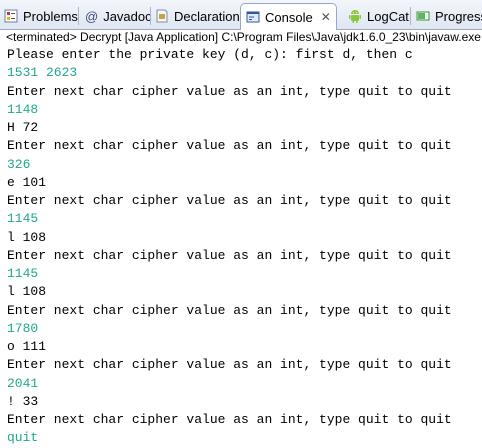 The image size is (482, 448). Describe the element at coordinates (458, 16) in the screenshot. I see `tab-label: Progress` at that location.